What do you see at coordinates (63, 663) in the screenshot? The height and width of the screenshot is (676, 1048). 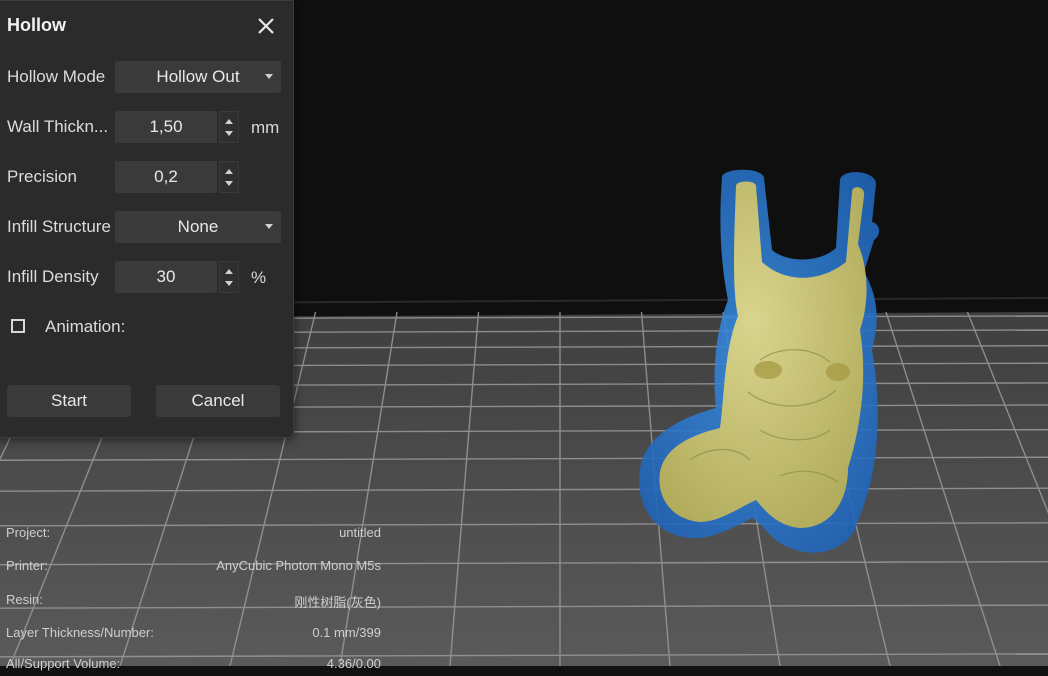 I see `info-volume-label: All/Support Volume:` at bounding box center [63, 663].